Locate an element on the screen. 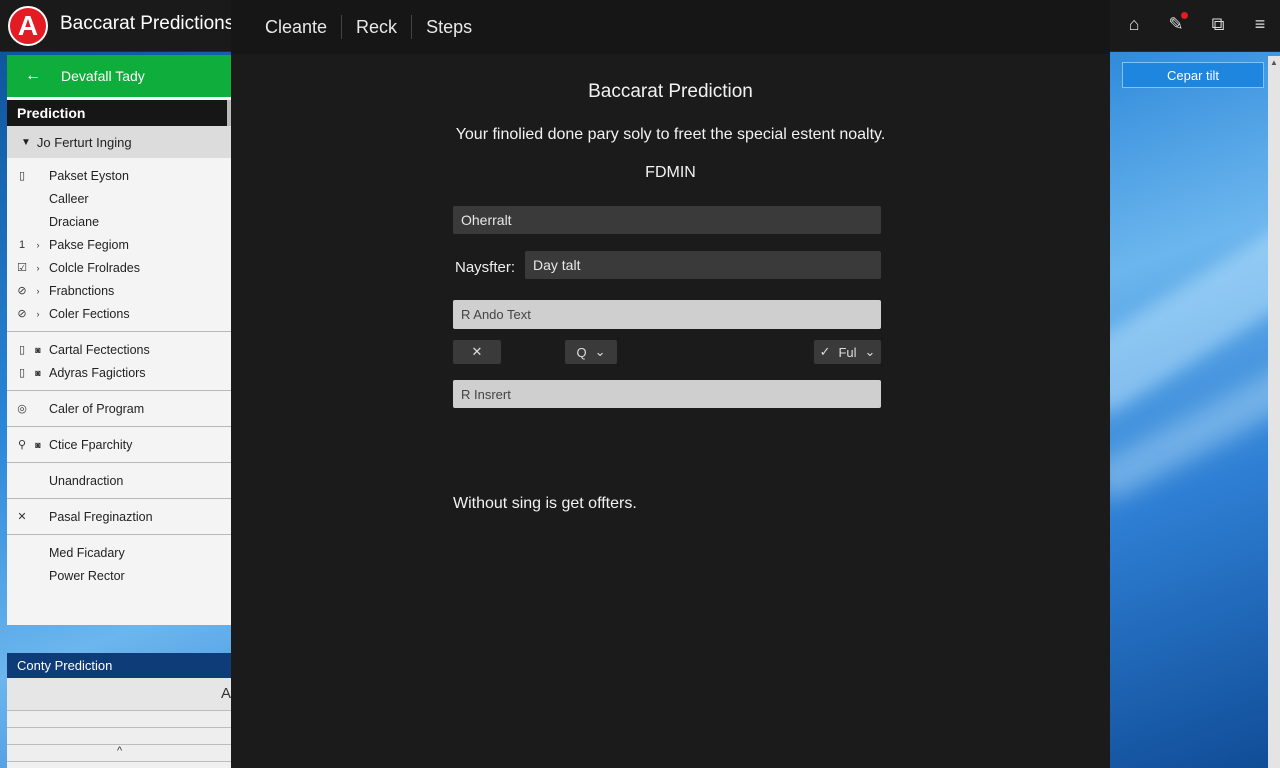 The height and width of the screenshot is (768, 1280). sidebar-item: ⊘ › Coler Fections is located at coordinates (120, 313).